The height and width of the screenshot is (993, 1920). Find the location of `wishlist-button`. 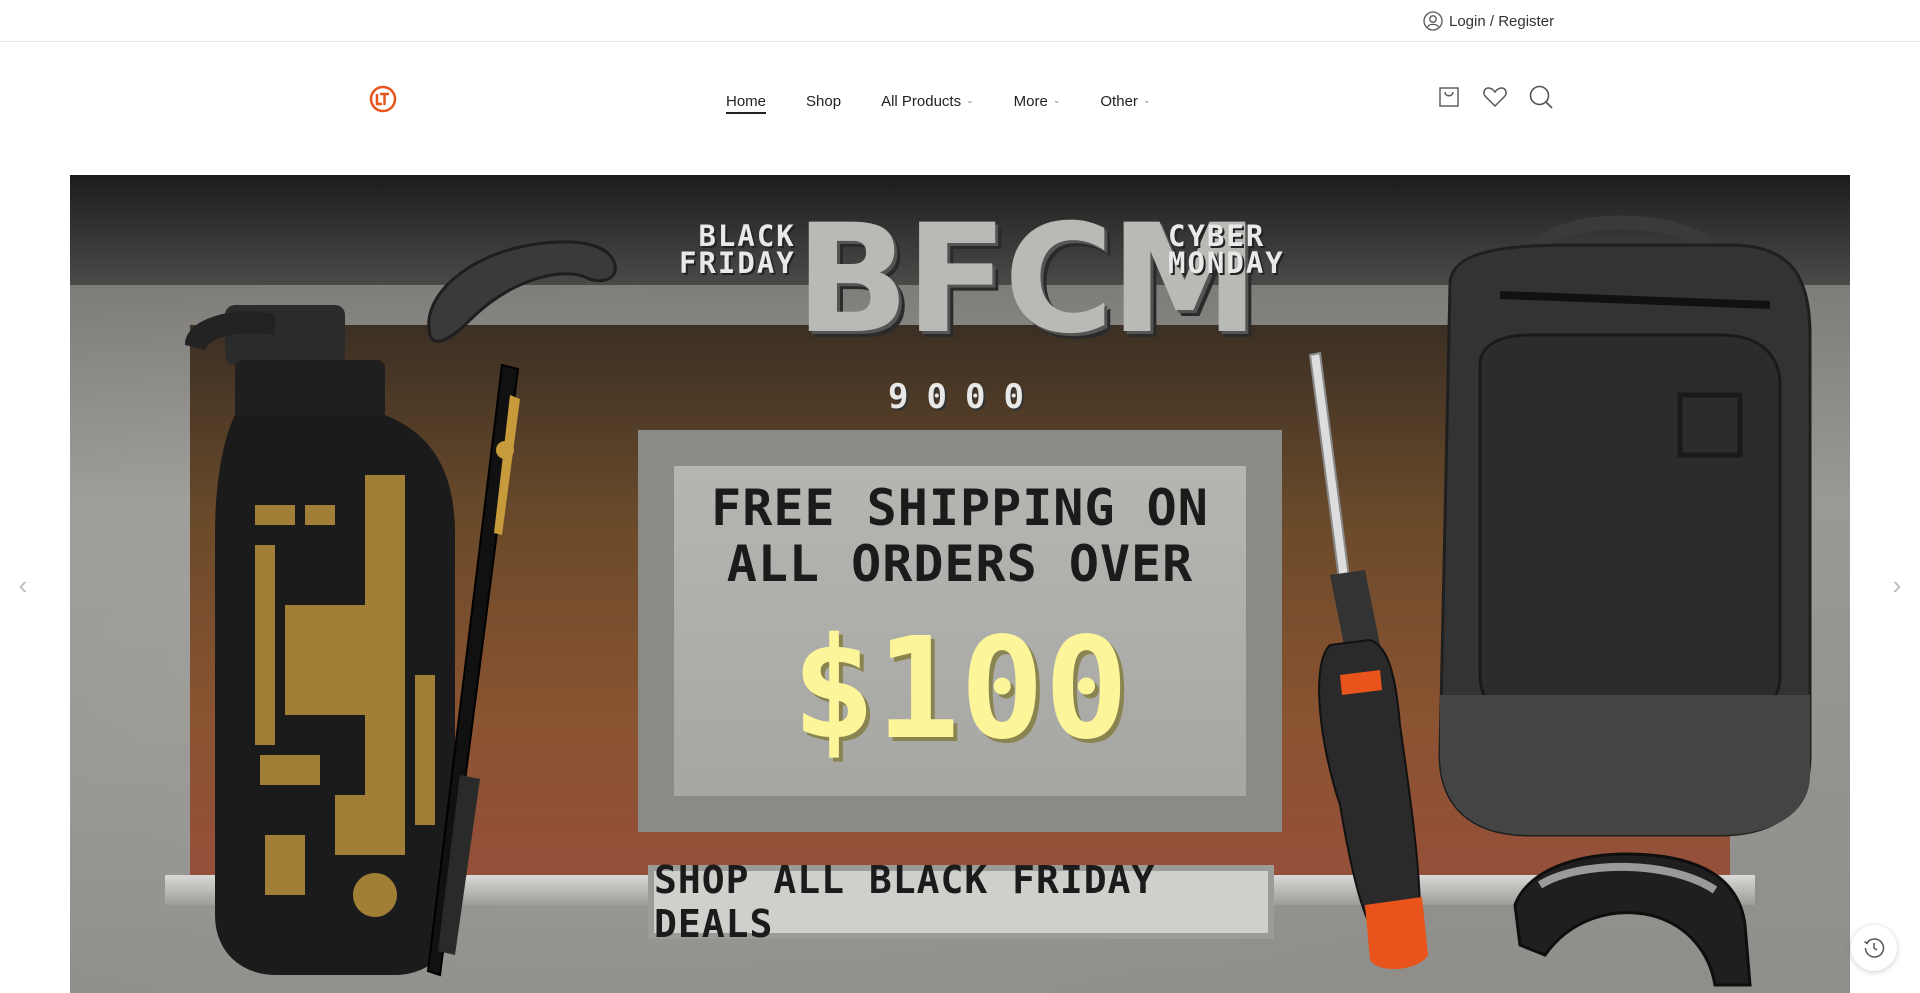

wishlist-button is located at coordinates (1495, 97).